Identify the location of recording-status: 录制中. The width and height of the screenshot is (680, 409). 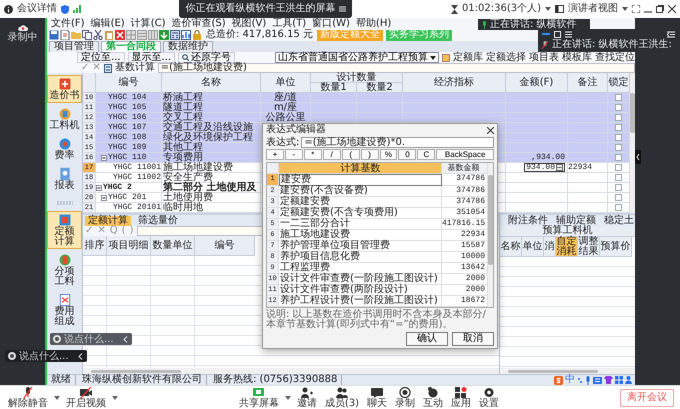
(23, 38).